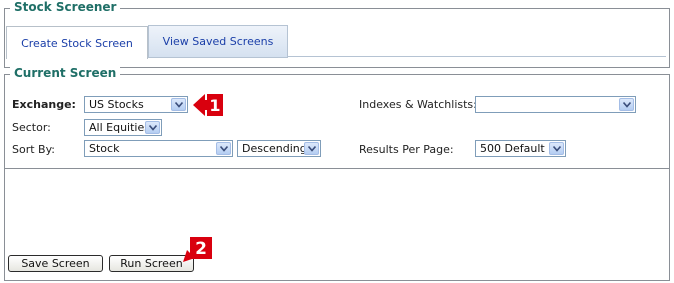  What do you see at coordinates (201, 249) in the screenshot?
I see `annotation-number-2: 2` at bounding box center [201, 249].